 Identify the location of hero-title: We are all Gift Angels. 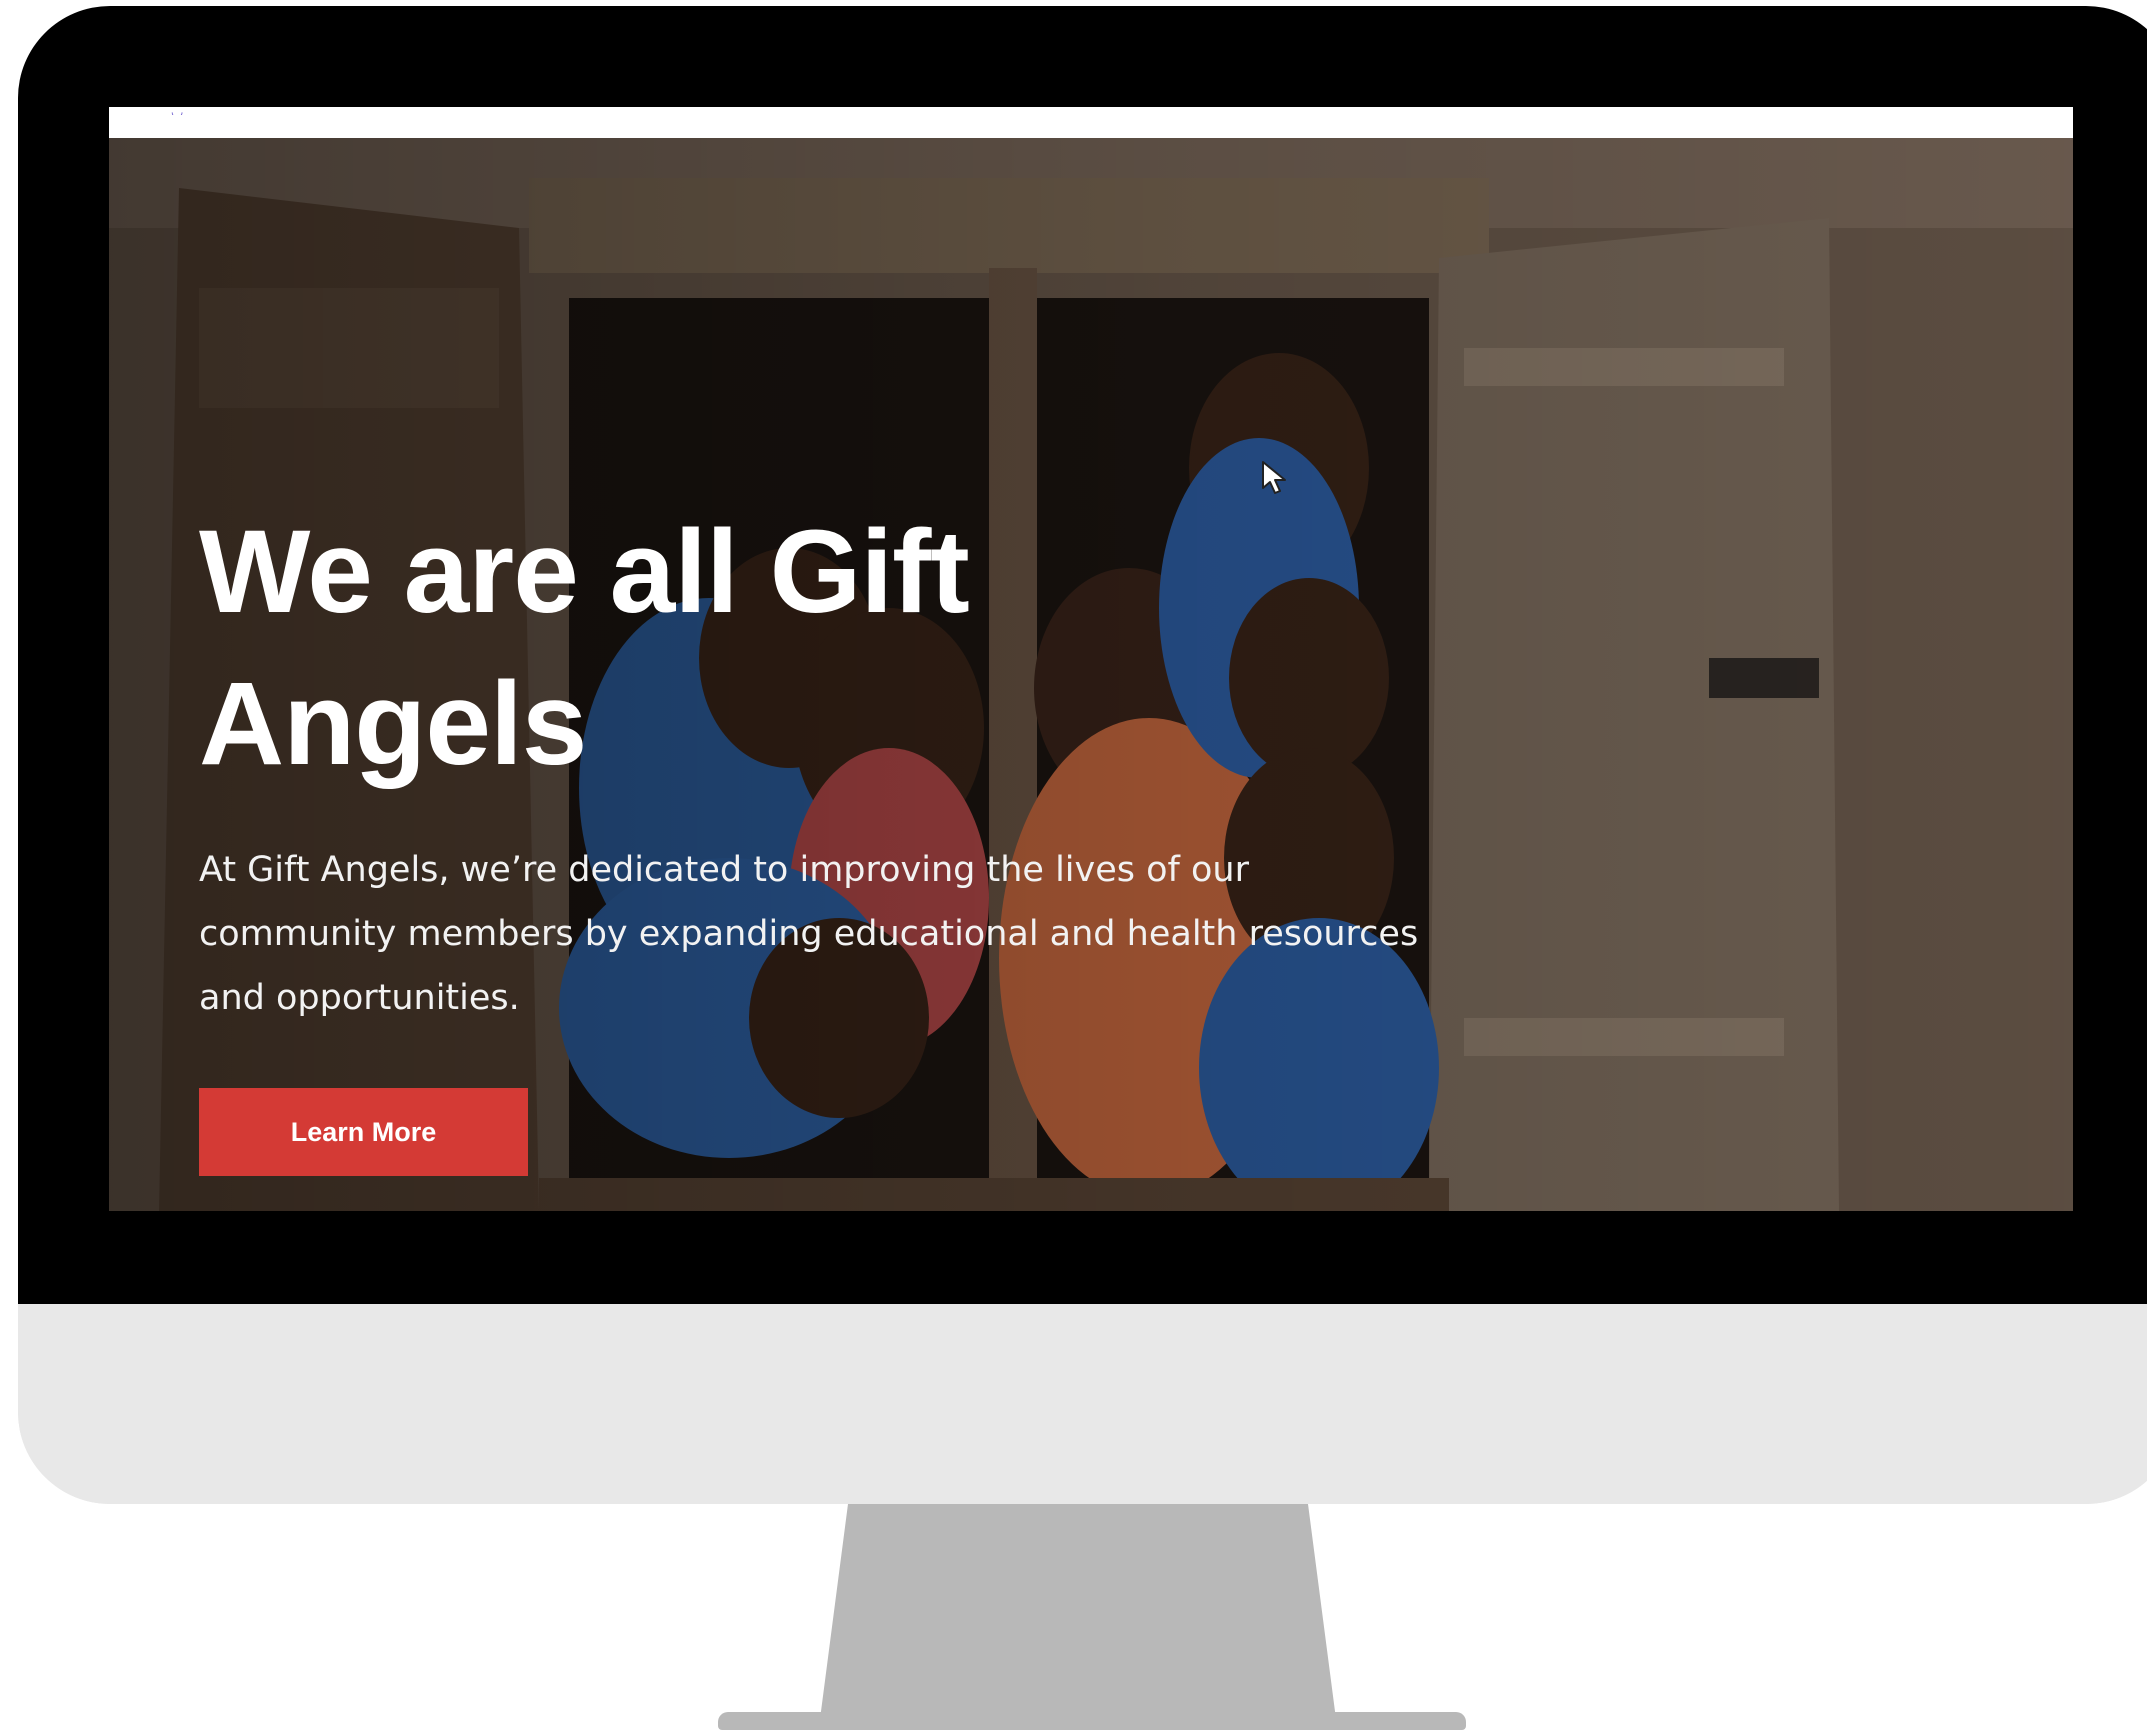
(699, 648).